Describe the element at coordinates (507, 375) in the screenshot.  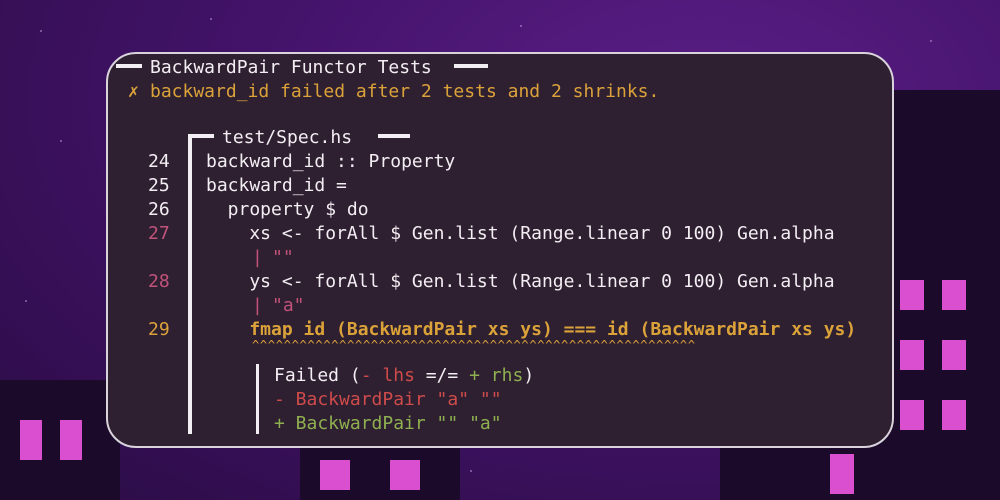
I see `rhs-label: rhs` at that location.